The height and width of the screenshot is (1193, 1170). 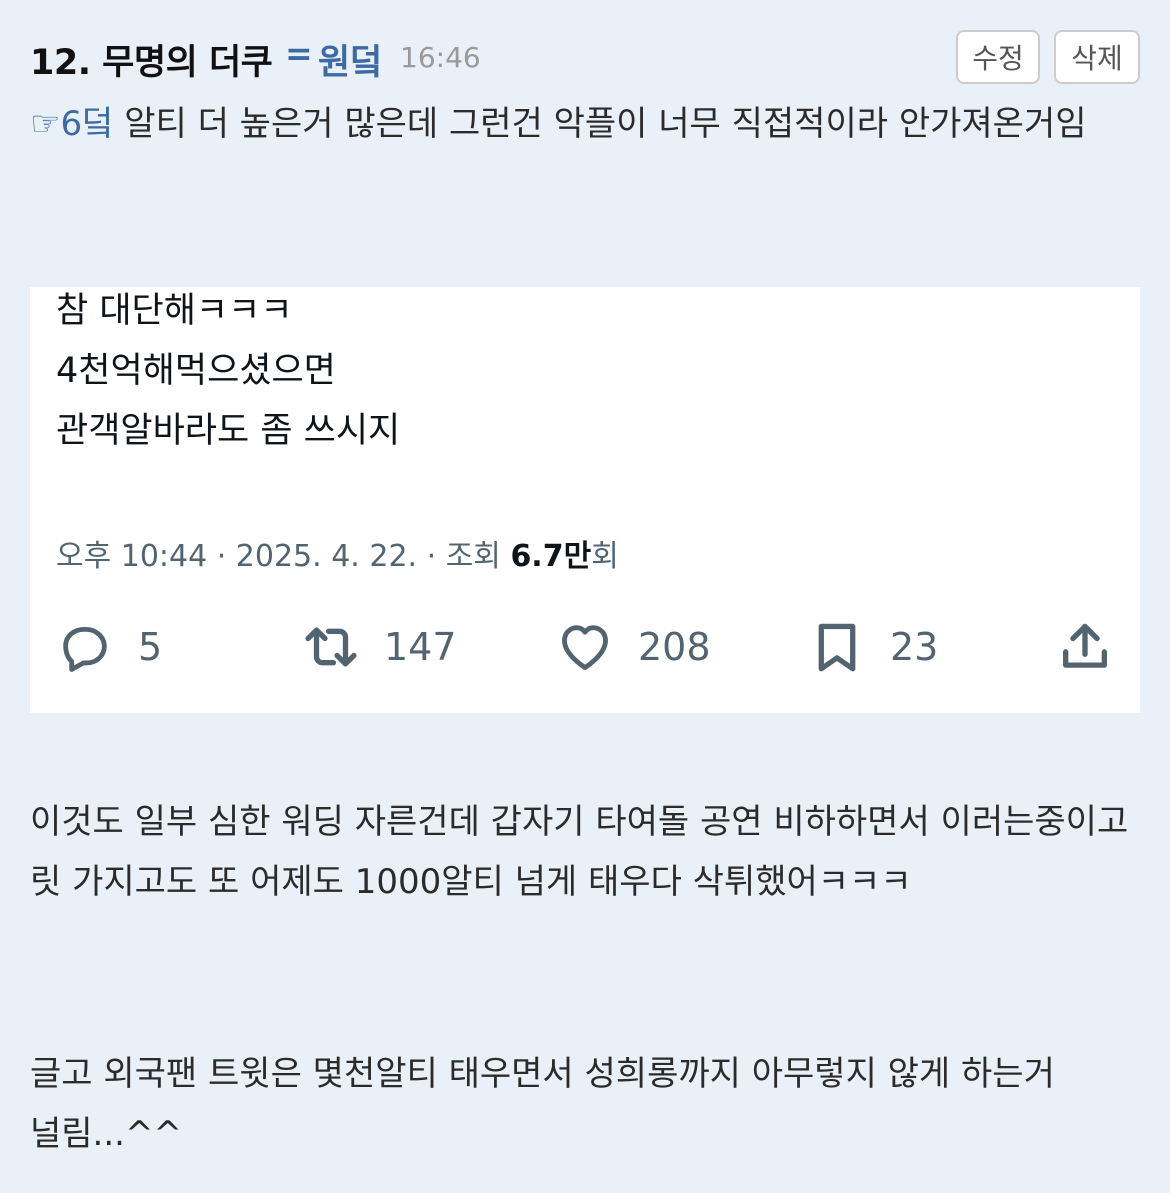 What do you see at coordinates (998, 57) in the screenshot?
I see `edit-button: 수정` at bounding box center [998, 57].